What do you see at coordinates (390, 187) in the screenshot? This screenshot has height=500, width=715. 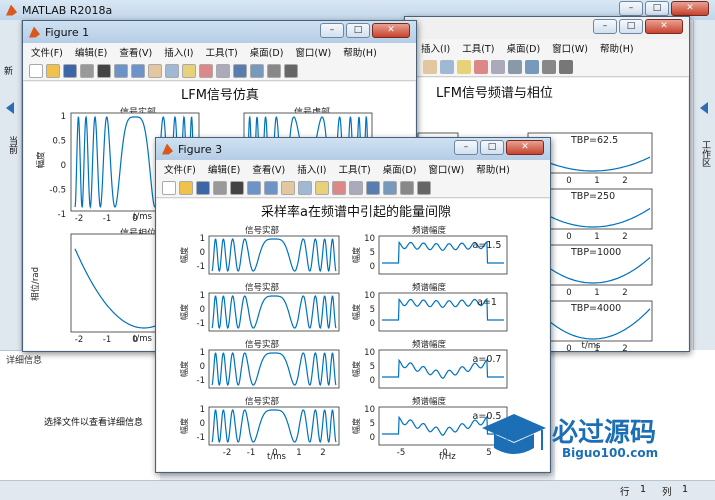 I see `fig3-legend-icon` at bounding box center [390, 187].